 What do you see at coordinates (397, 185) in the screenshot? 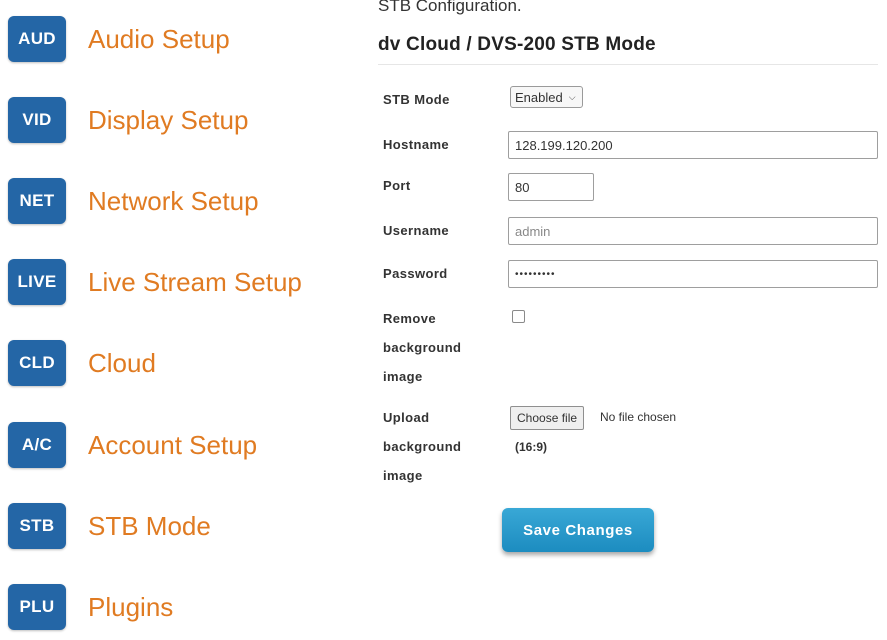
I see `port-label: Port` at bounding box center [397, 185].